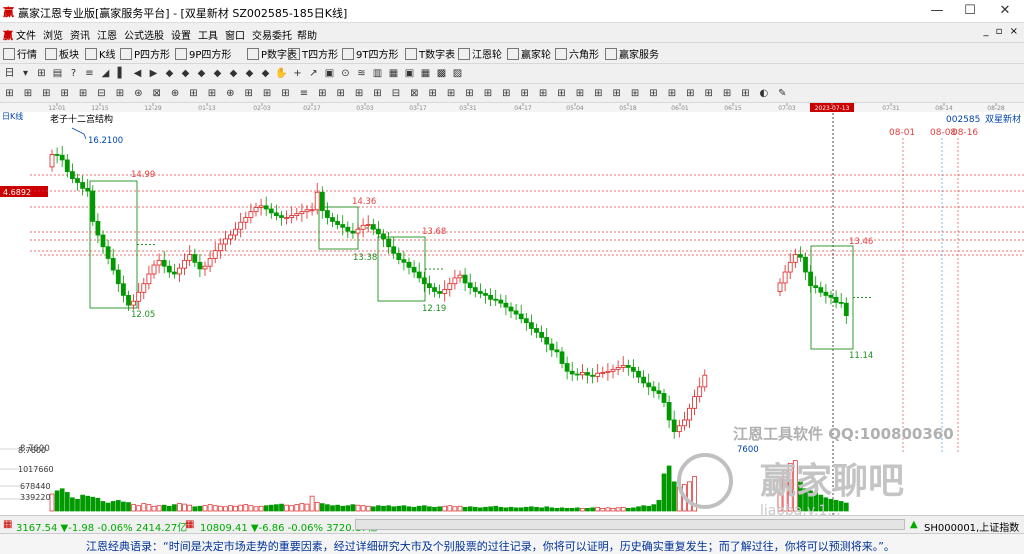 This screenshot has width=1024, height=554. What do you see at coordinates (80, 34) in the screenshot?
I see `menu-news: 资讯` at bounding box center [80, 34].